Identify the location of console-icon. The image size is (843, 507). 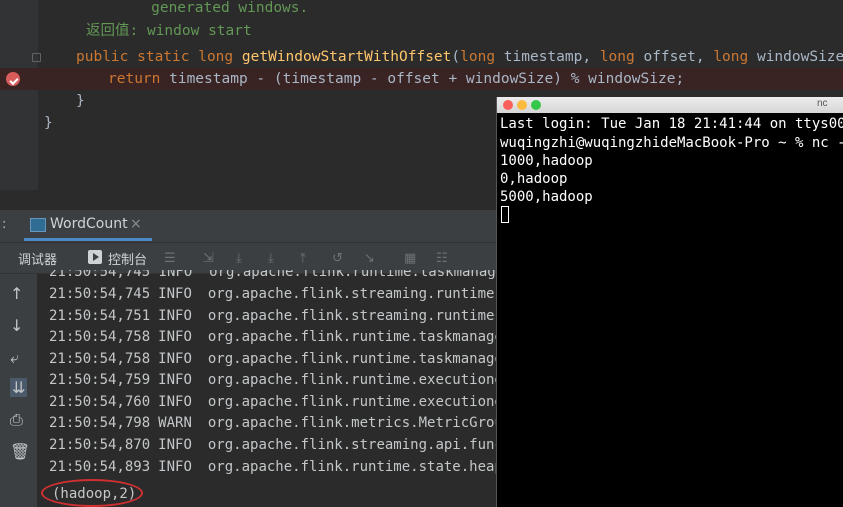
(95, 257).